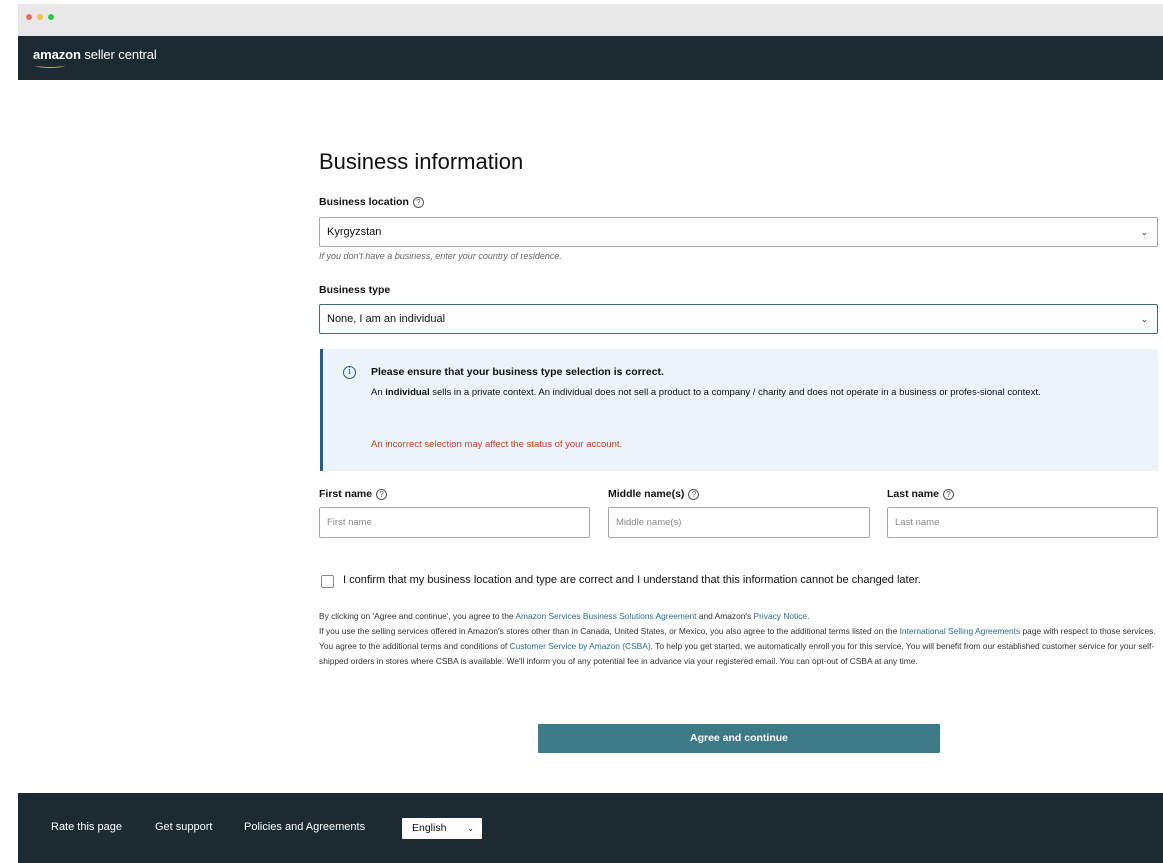 This screenshot has height=863, width=1163. Describe the element at coordinates (590, 58) in the screenshot. I see `top-navigation-bar: amazon seller central` at that location.